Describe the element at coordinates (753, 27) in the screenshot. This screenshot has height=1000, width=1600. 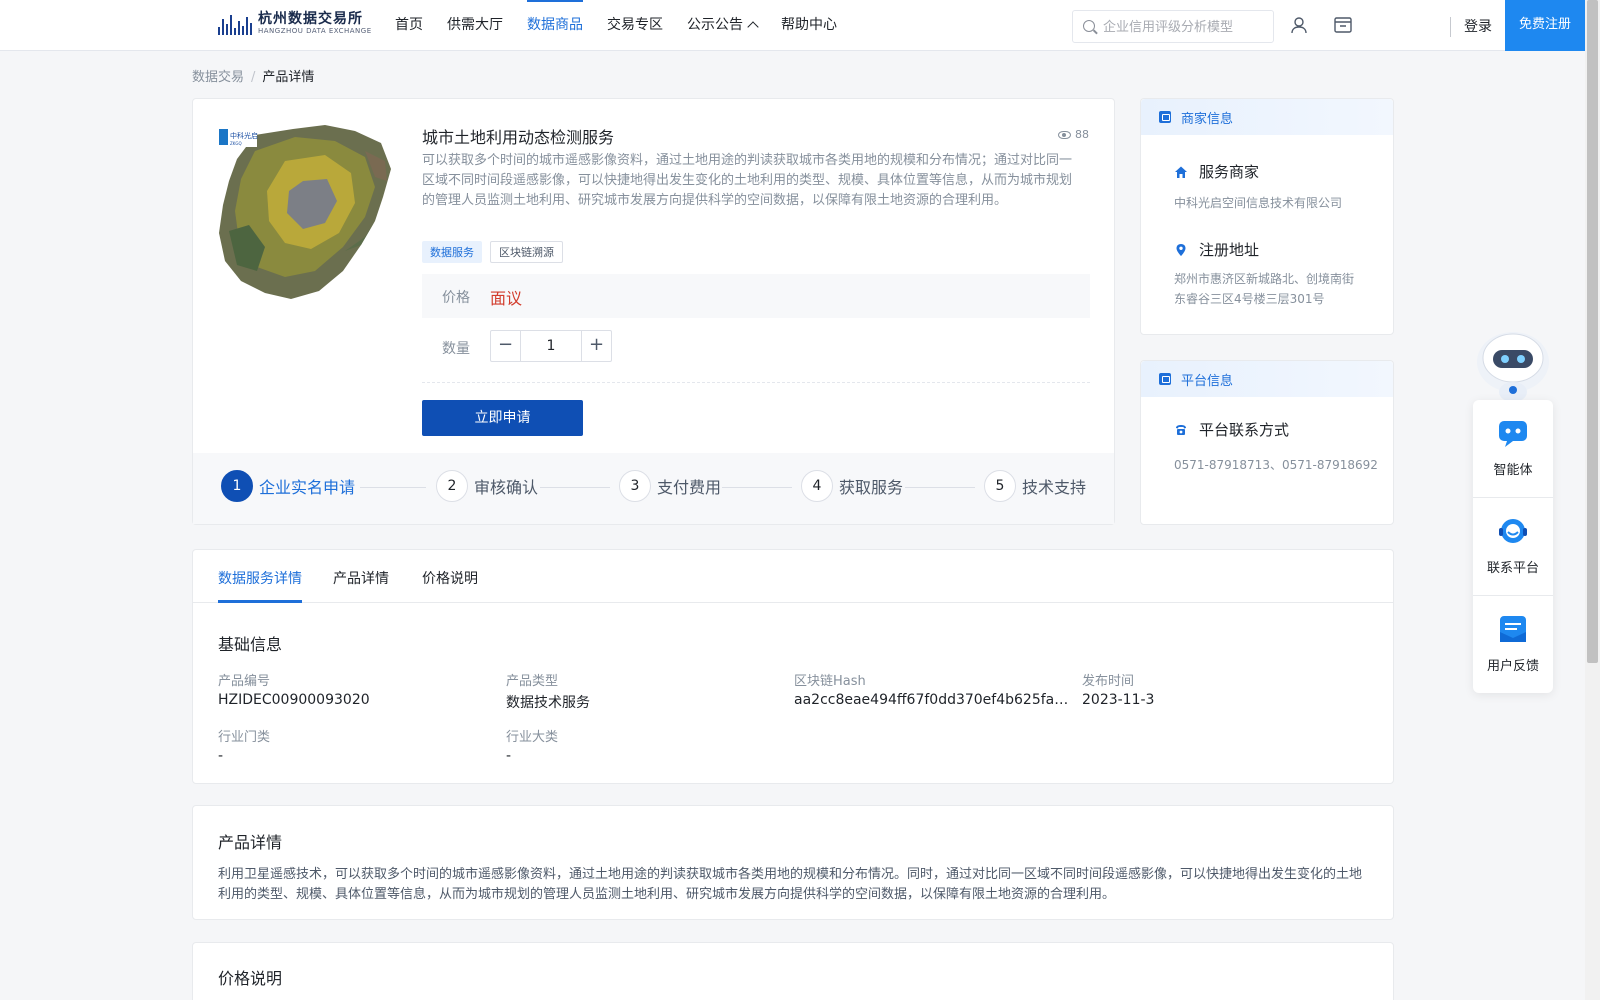
I see `chevron-up-icon` at that location.